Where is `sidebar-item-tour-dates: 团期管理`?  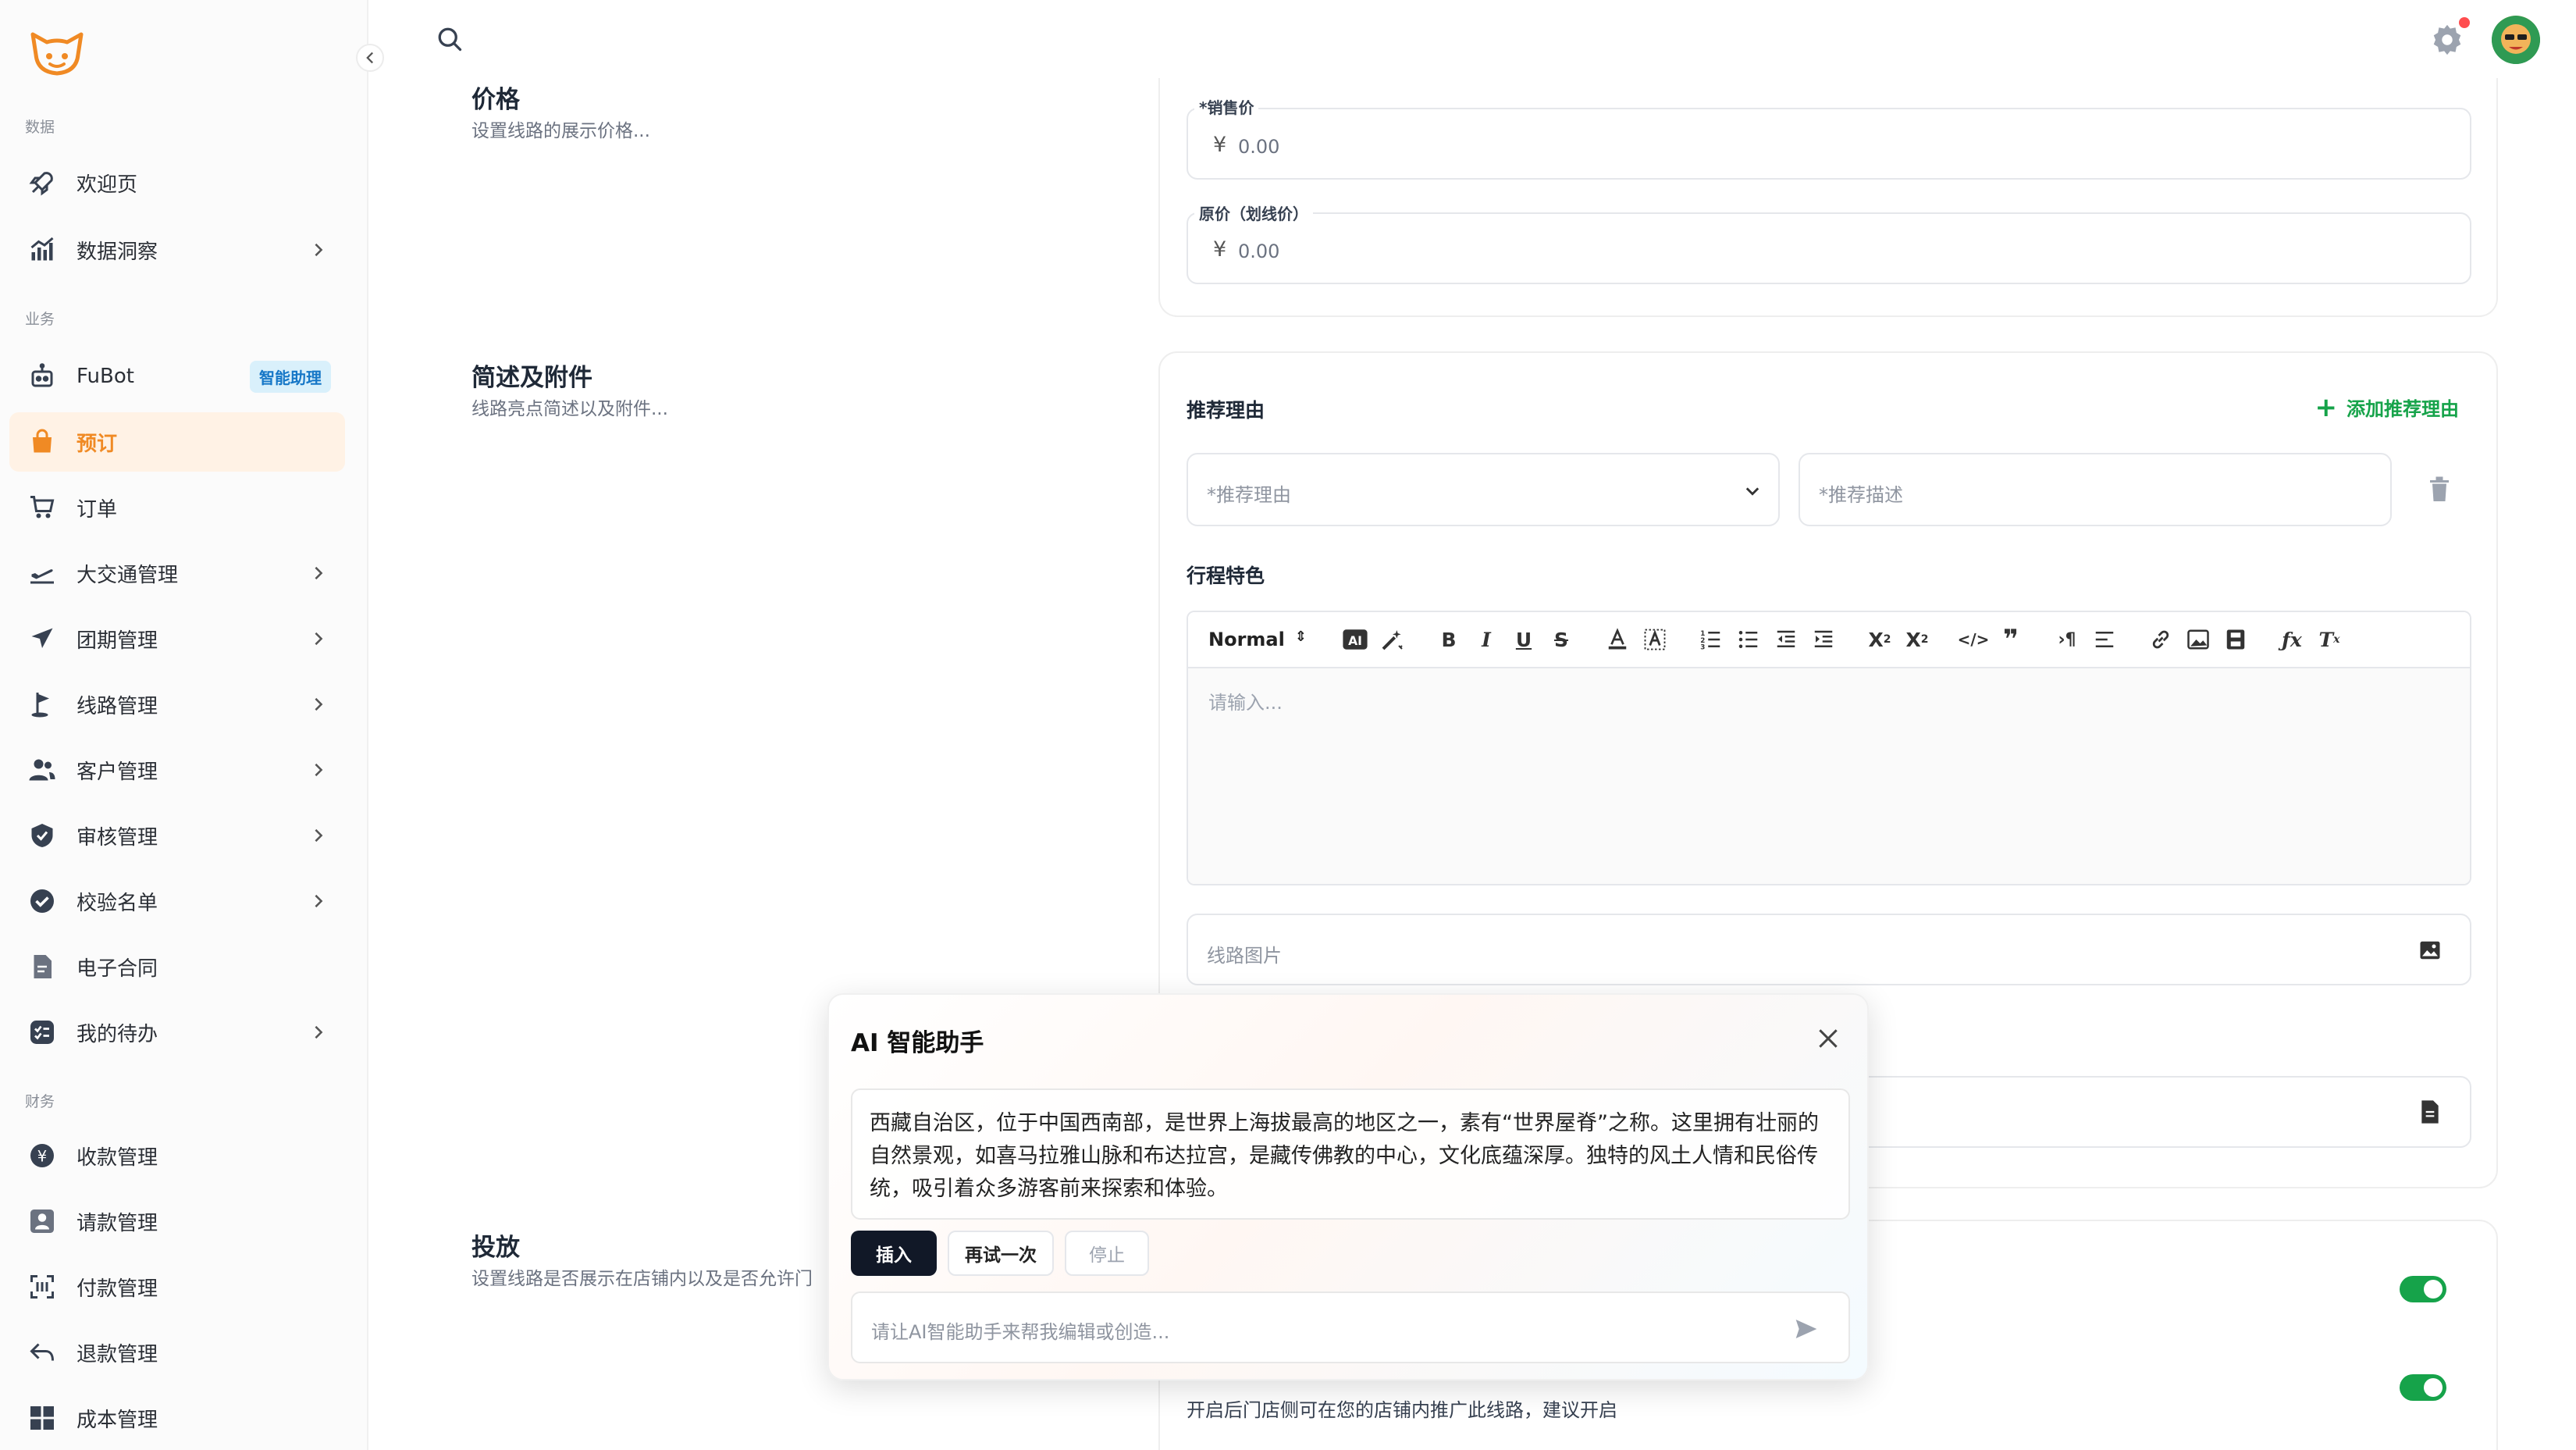 sidebar-item-tour-dates: 团期管理 is located at coordinates (177, 638).